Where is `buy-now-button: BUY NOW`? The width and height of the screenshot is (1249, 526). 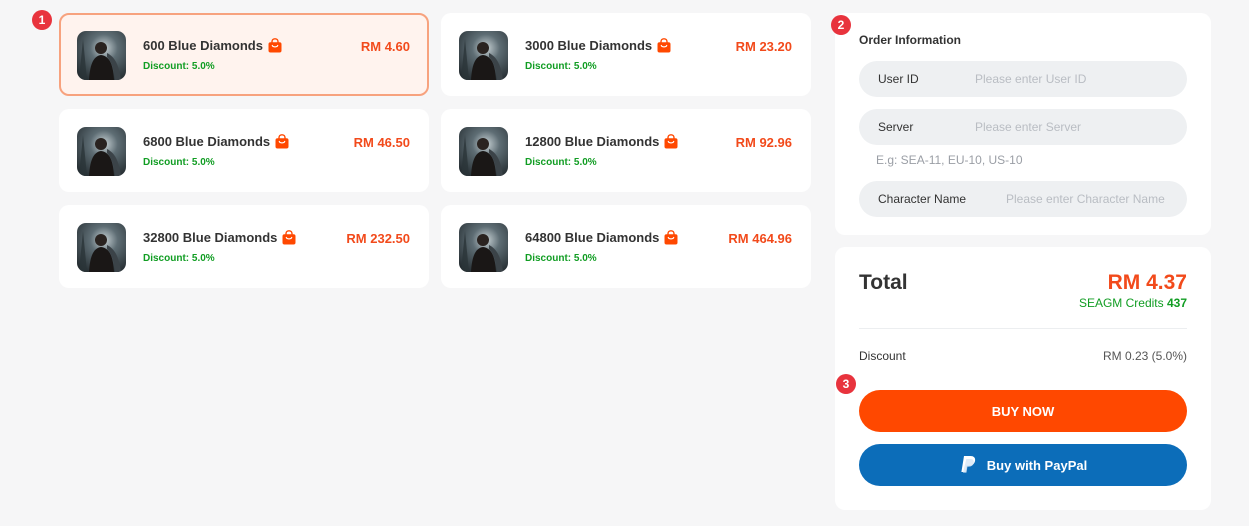 buy-now-button: BUY NOW is located at coordinates (1023, 411).